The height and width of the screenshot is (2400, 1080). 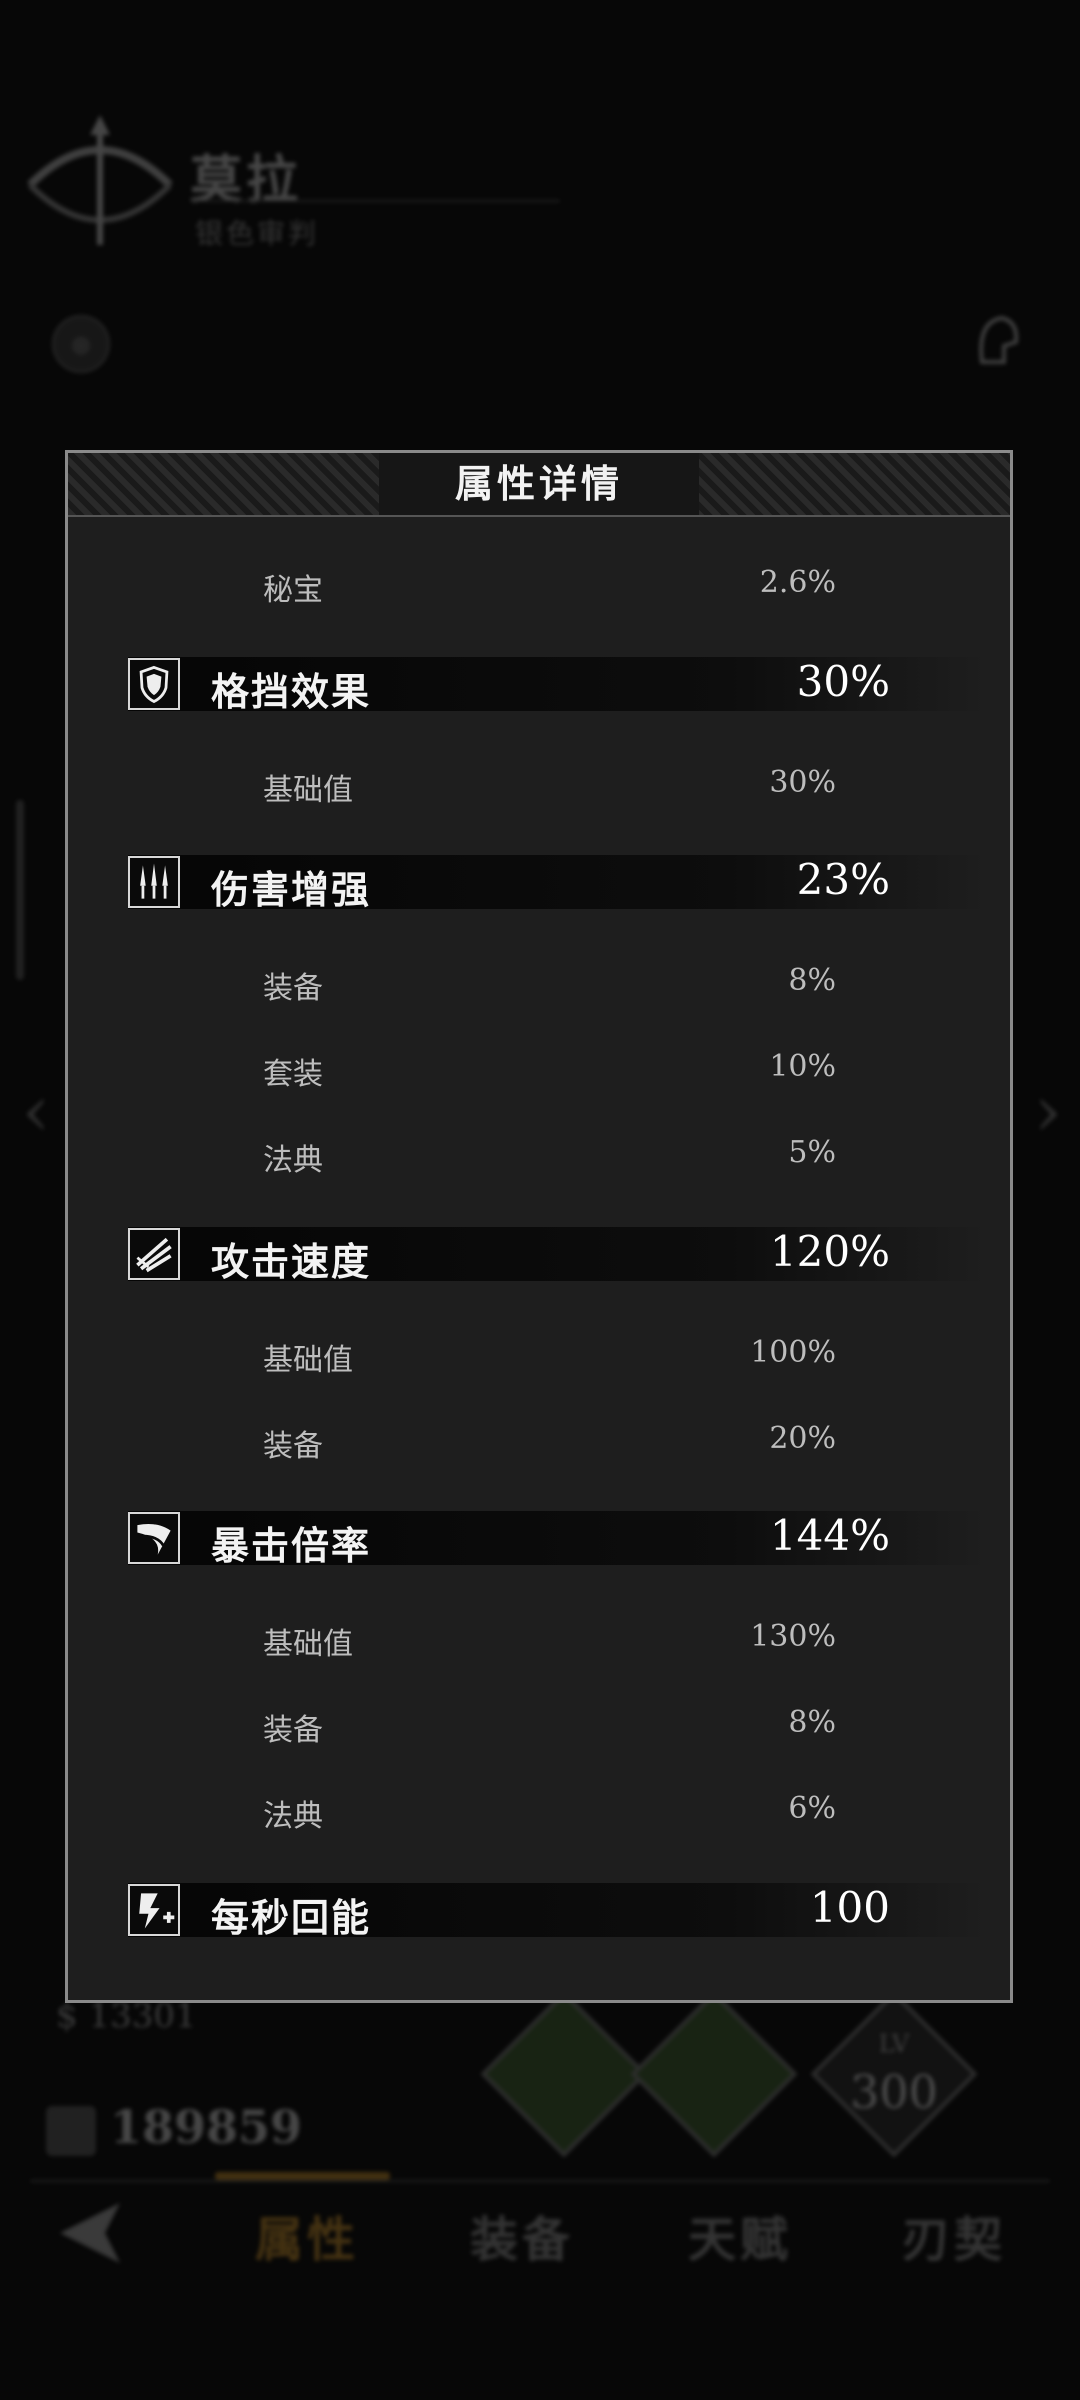 What do you see at coordinates (291, 1545) in the screenshot?
I see `stat-label-crit: 暴击倍率` at bounding box center [291, 1545].